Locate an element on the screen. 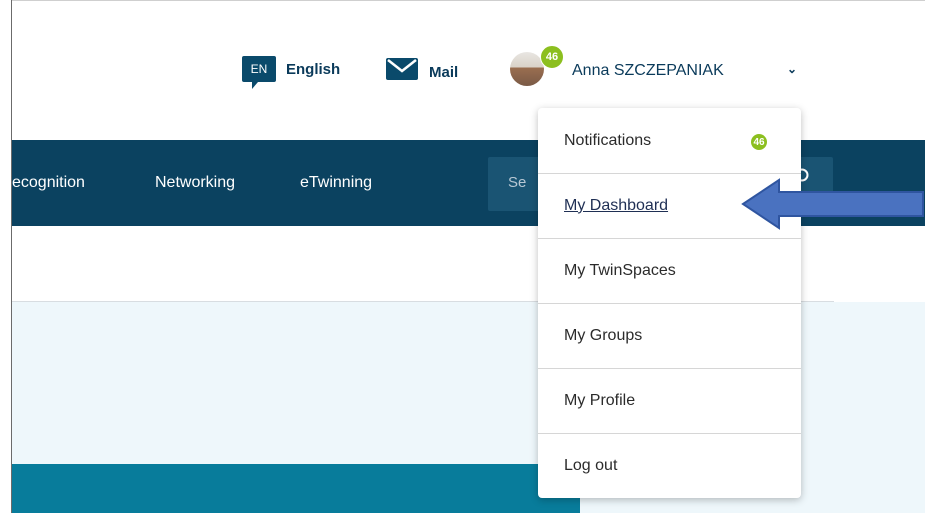 The width and height of the screenshot is (925, 513). menu-item-my-twinspaces: My TwinSpaces is located at coordinates (669, 270).